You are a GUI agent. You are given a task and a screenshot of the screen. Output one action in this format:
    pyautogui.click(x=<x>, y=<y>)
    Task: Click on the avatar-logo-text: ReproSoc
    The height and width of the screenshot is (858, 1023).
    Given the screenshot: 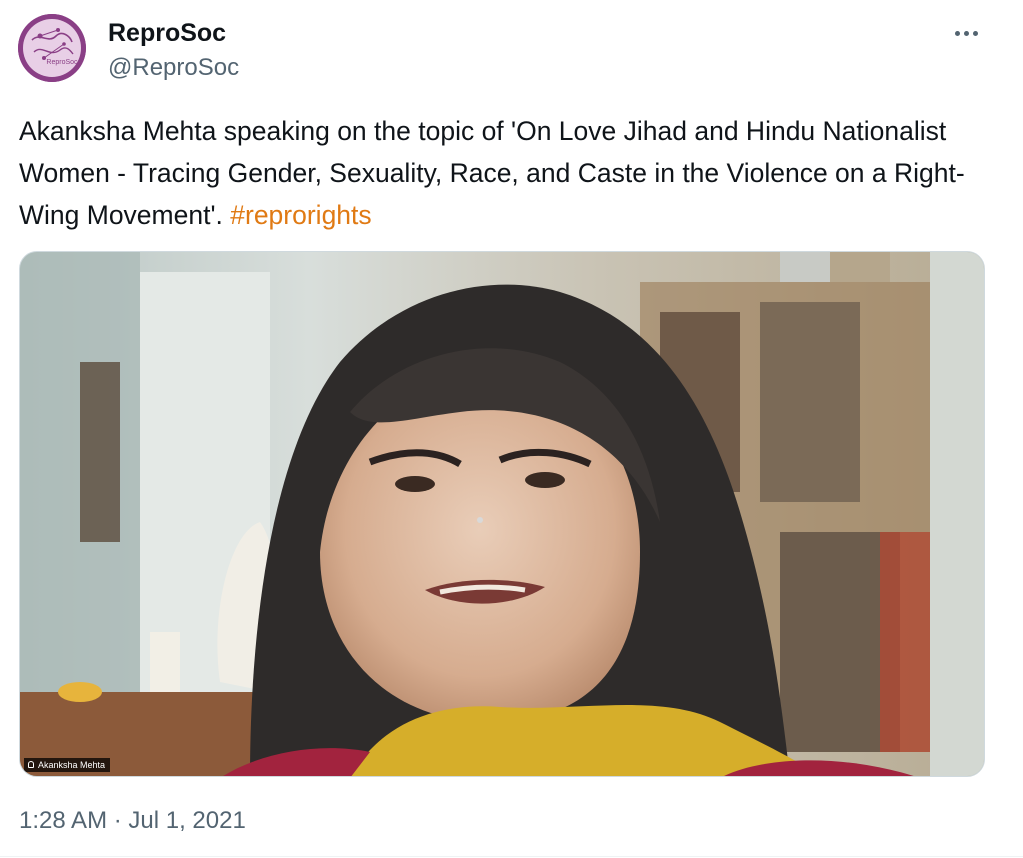 What is the action you would take?
    pyautogui.click(x=62, y=62)
    